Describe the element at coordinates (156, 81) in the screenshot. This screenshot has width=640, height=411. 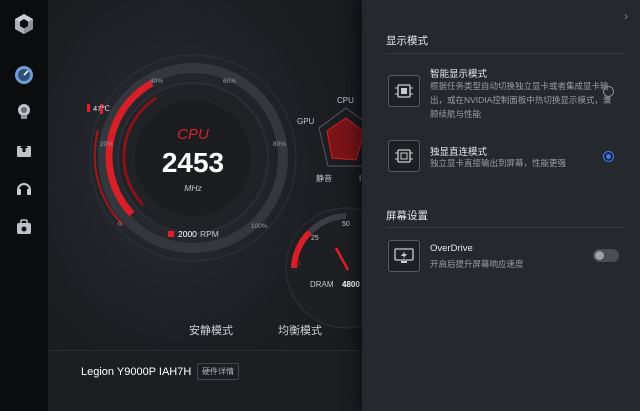
I see `gauge-tick-40: 40%` at that location.